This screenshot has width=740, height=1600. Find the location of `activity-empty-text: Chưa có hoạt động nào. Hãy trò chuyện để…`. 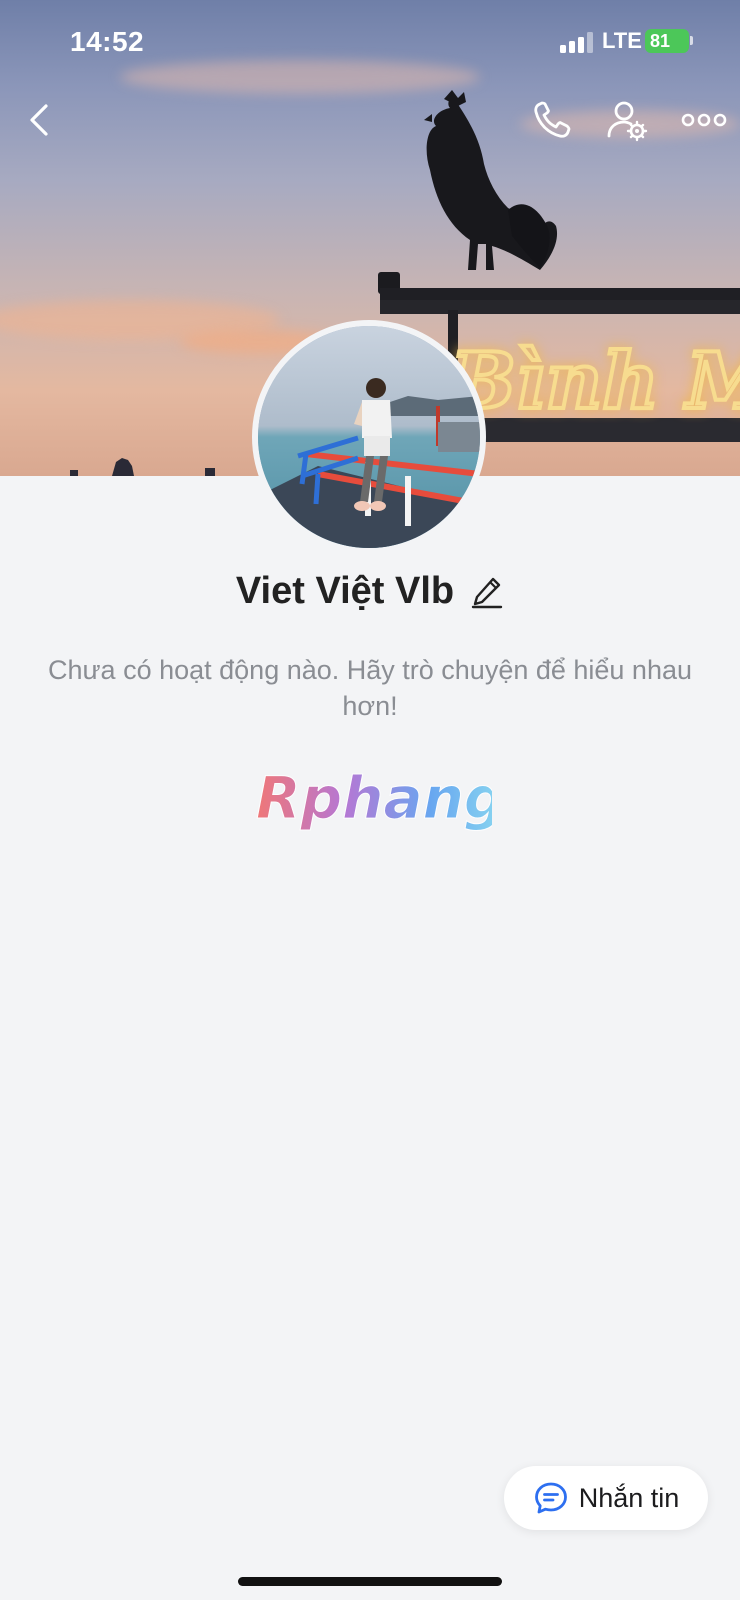

activity-empty-text: Chưa có hoạt động nào. Hãy trò chuyện để… is located at coordinates (370, 688).